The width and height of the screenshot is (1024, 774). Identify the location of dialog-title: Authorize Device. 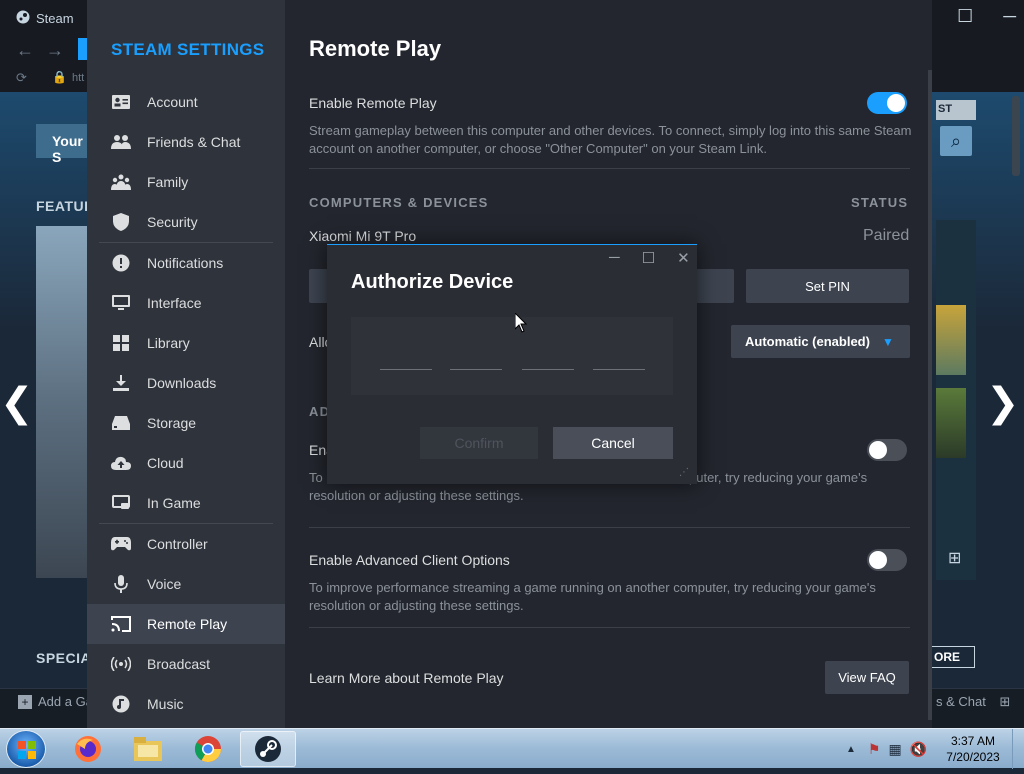
(432, 282).